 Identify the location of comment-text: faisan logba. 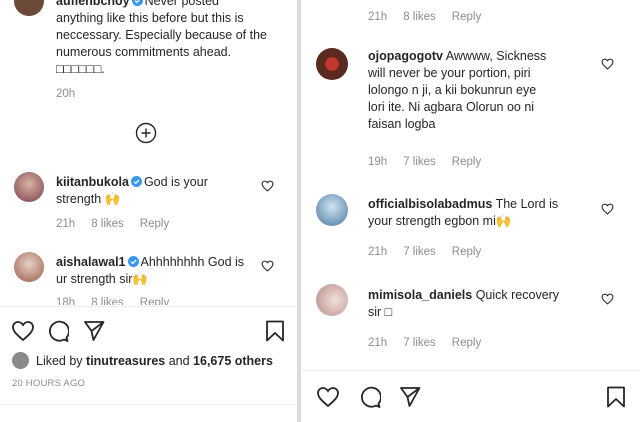
(402, 124).